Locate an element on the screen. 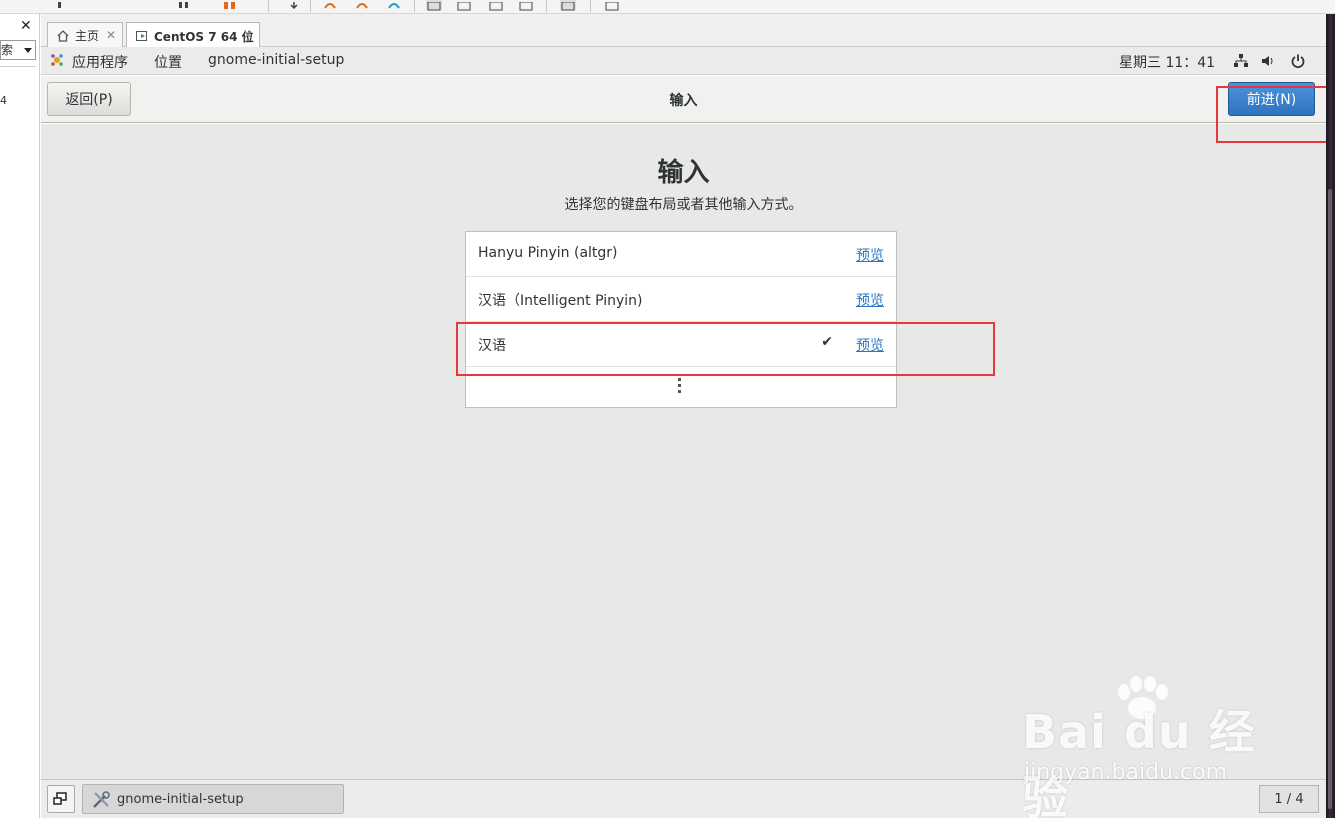 The height and width of the screenshot is (818, 1335). show-desktop-icon is located at coordinates (60, 798).